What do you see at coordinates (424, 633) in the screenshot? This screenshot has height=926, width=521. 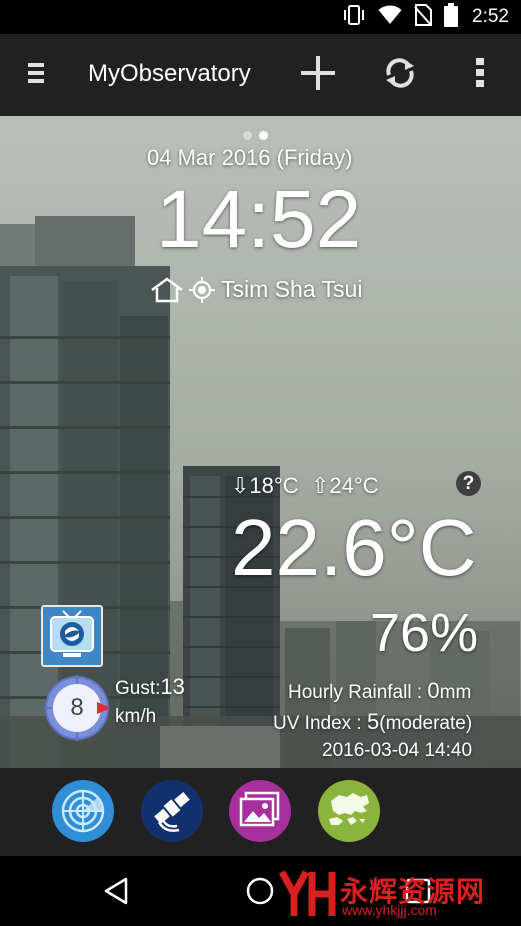 I see `humidity: 76%` at bounding box center [424, 633].